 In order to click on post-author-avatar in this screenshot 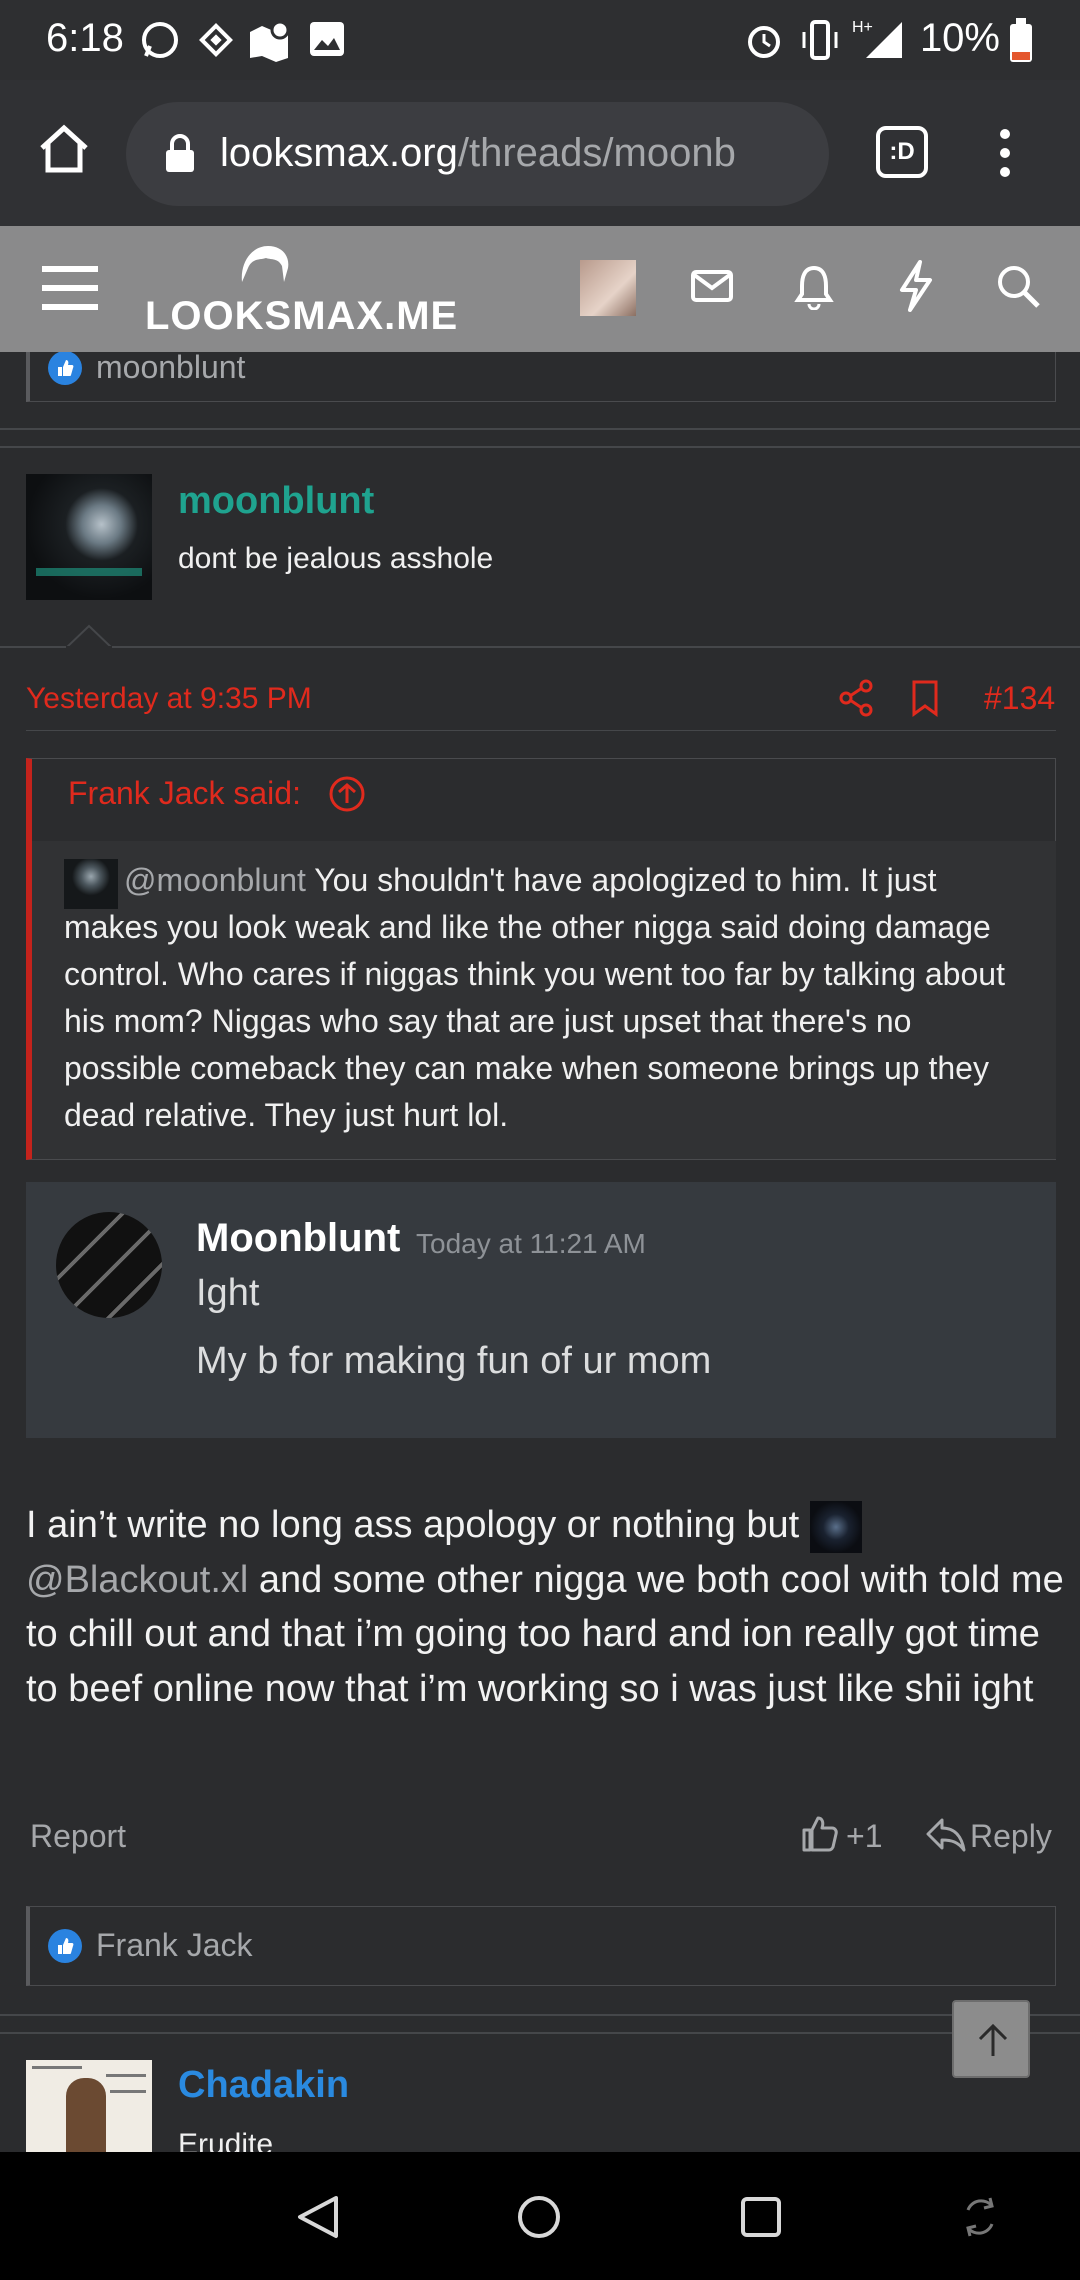, I will do `click(89, 537)`.